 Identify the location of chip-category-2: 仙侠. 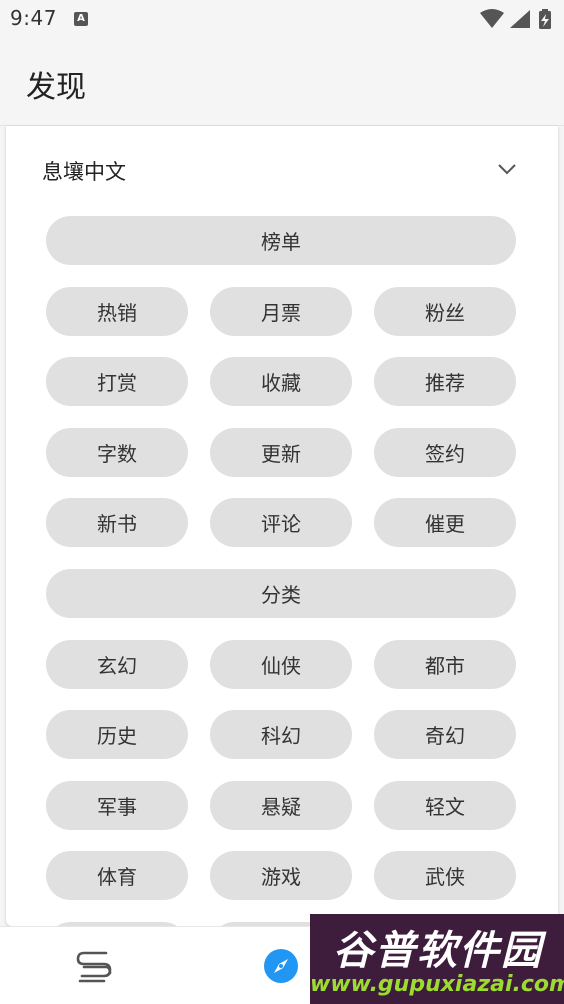
(281, 664).